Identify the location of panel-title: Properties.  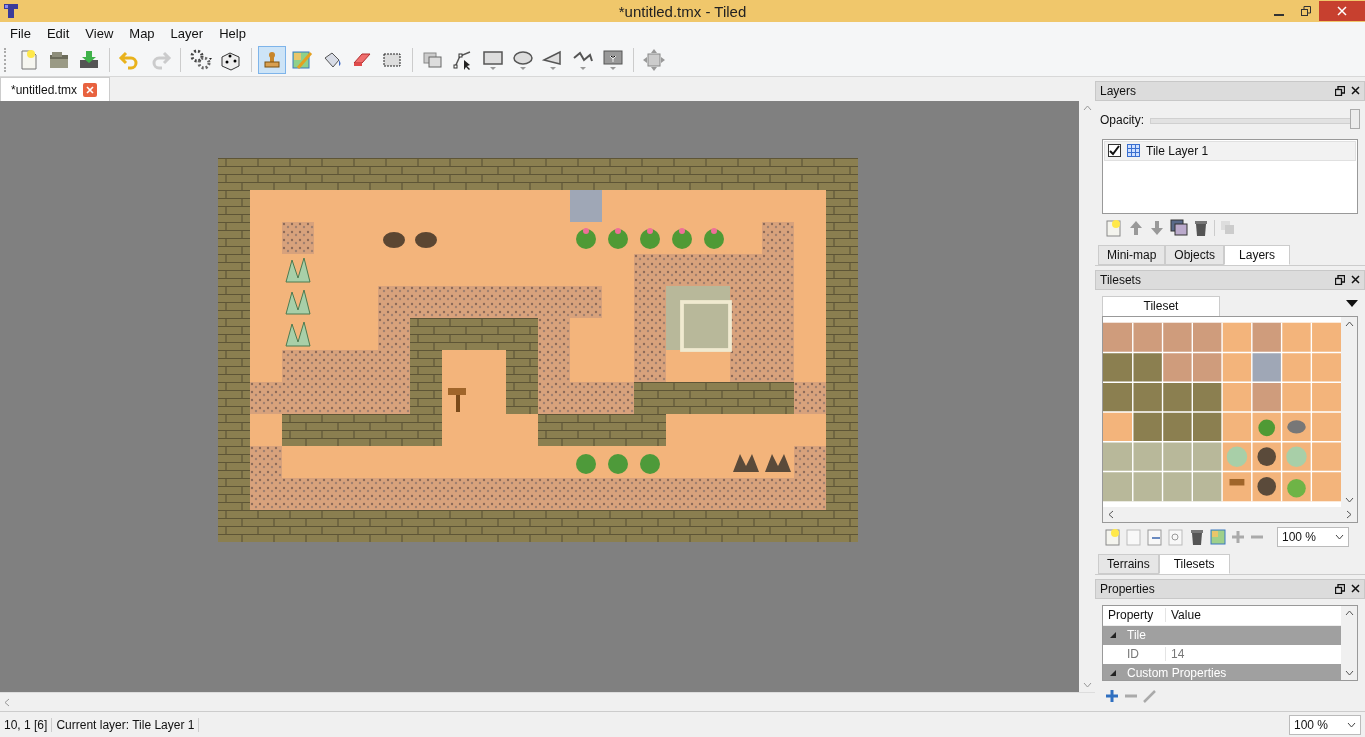
(1127, 588).